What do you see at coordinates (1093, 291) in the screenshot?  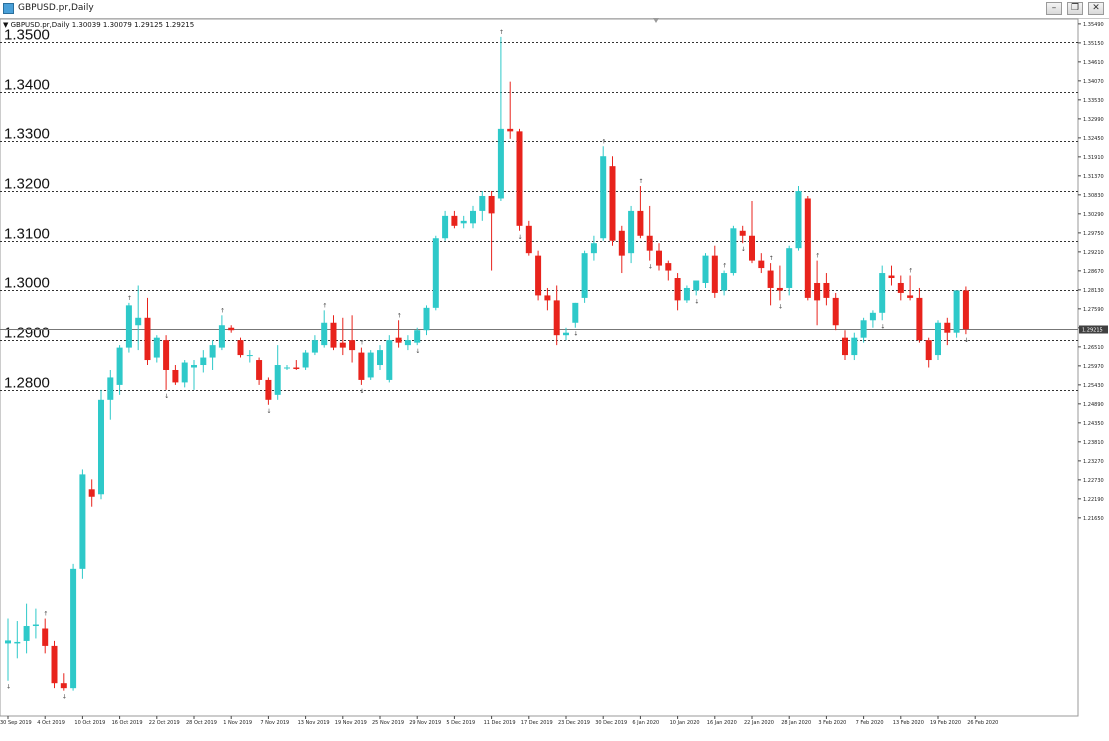 I see `y-axis-label: 1.28130` at bounding box center [1093, 291].